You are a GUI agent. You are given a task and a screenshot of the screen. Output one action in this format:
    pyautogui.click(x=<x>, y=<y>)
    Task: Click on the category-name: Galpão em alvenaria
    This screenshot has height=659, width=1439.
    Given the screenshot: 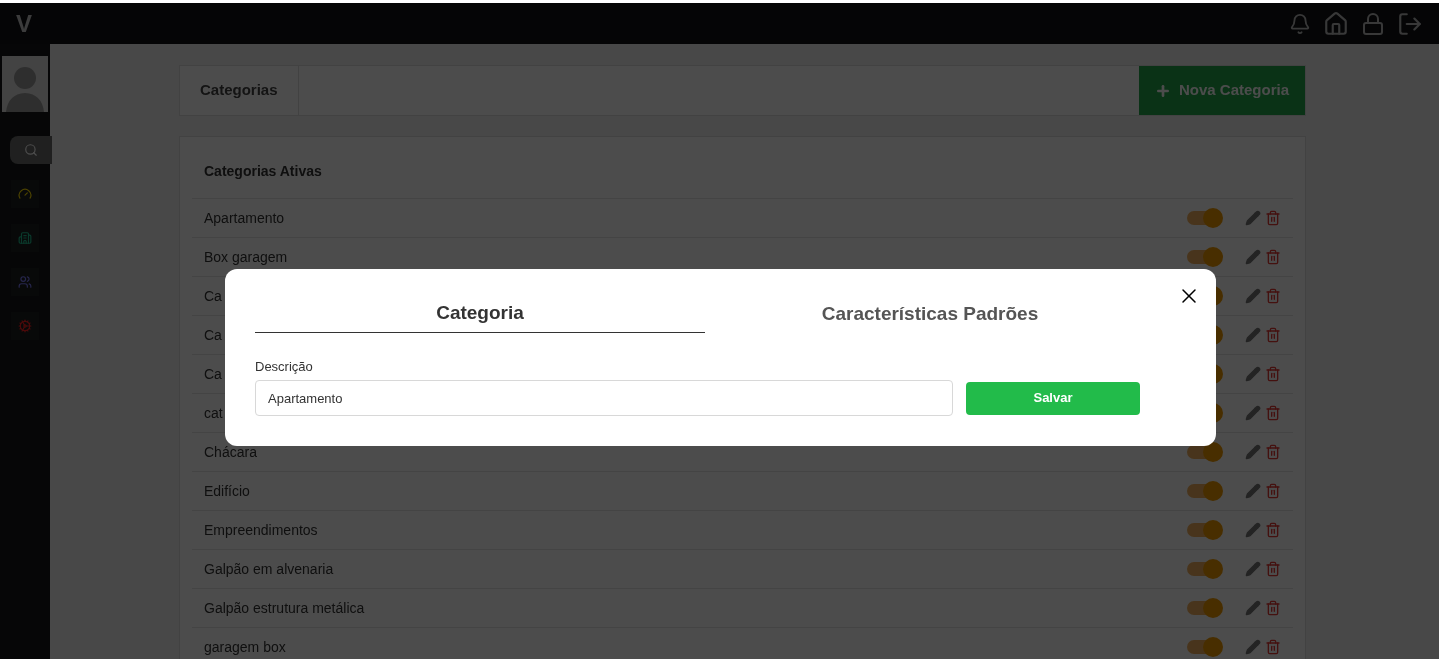 What is the action you would take?
    pyautogui.click(x=269, y=569)
    